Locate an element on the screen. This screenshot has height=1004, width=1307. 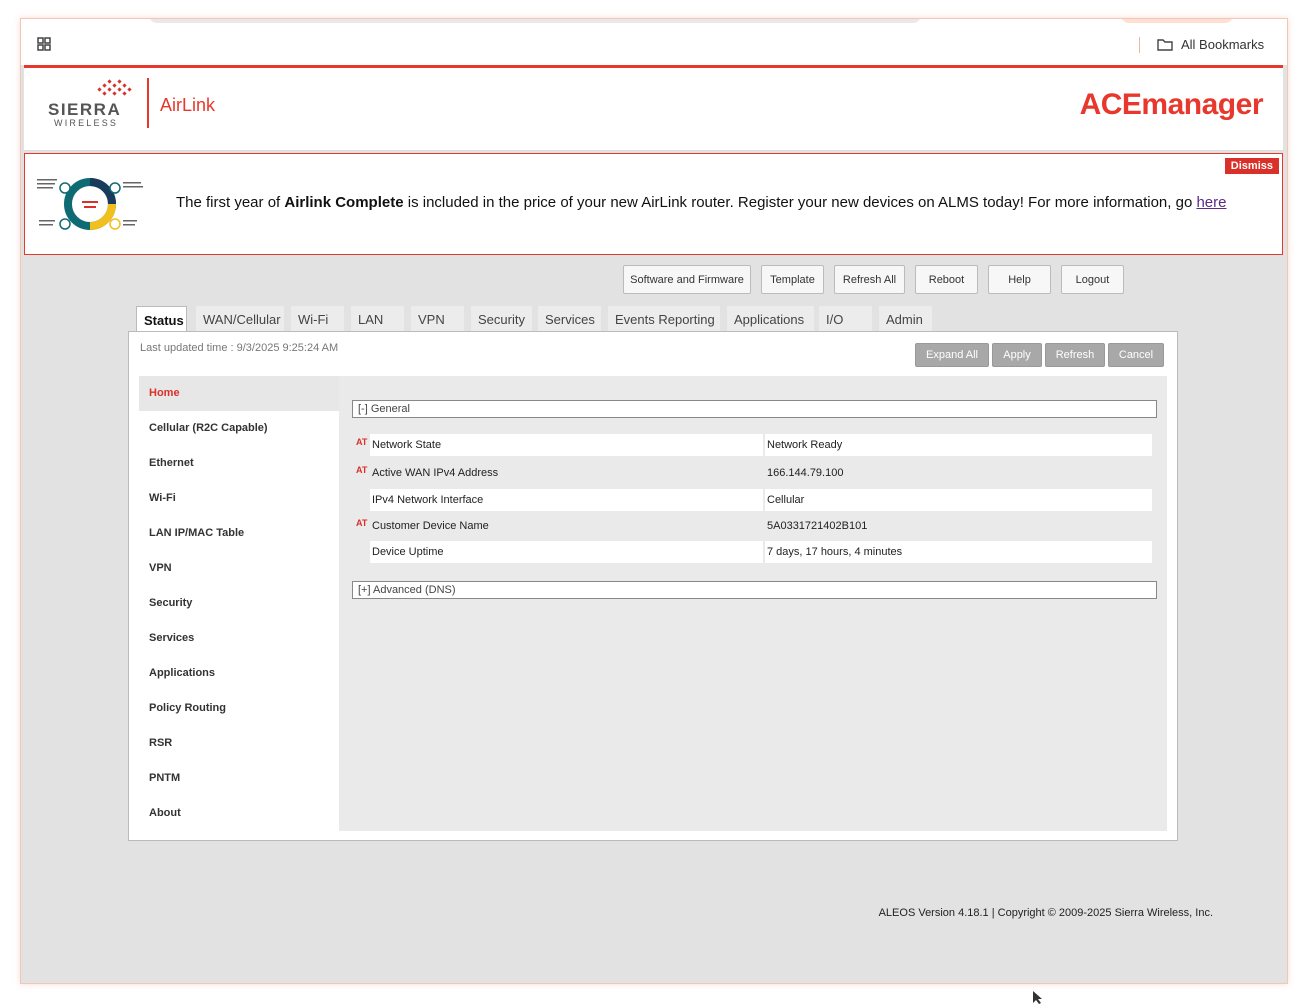
all-bookmarks-button: All Bookmarks is located at coordinates (1210, 44).